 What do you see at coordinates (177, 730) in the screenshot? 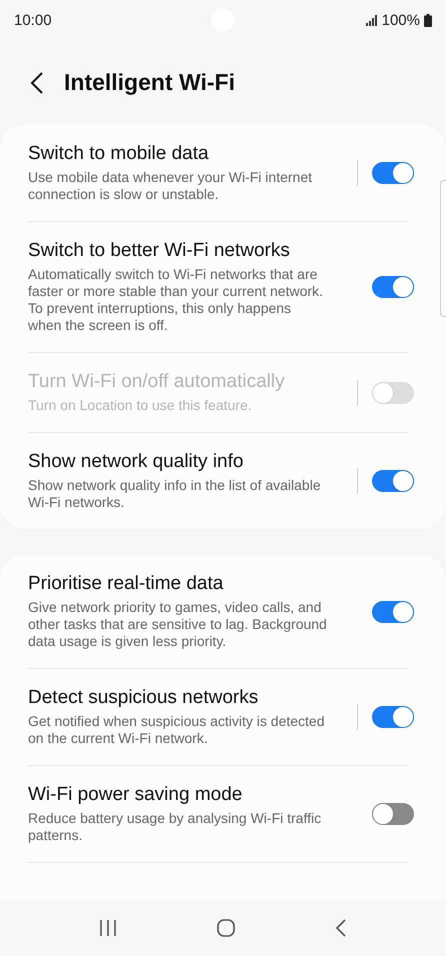
I see `setting-description: Get notified when suspicious activity is detected on the current Wi-Fi network.` at bounding box center [177, 730].